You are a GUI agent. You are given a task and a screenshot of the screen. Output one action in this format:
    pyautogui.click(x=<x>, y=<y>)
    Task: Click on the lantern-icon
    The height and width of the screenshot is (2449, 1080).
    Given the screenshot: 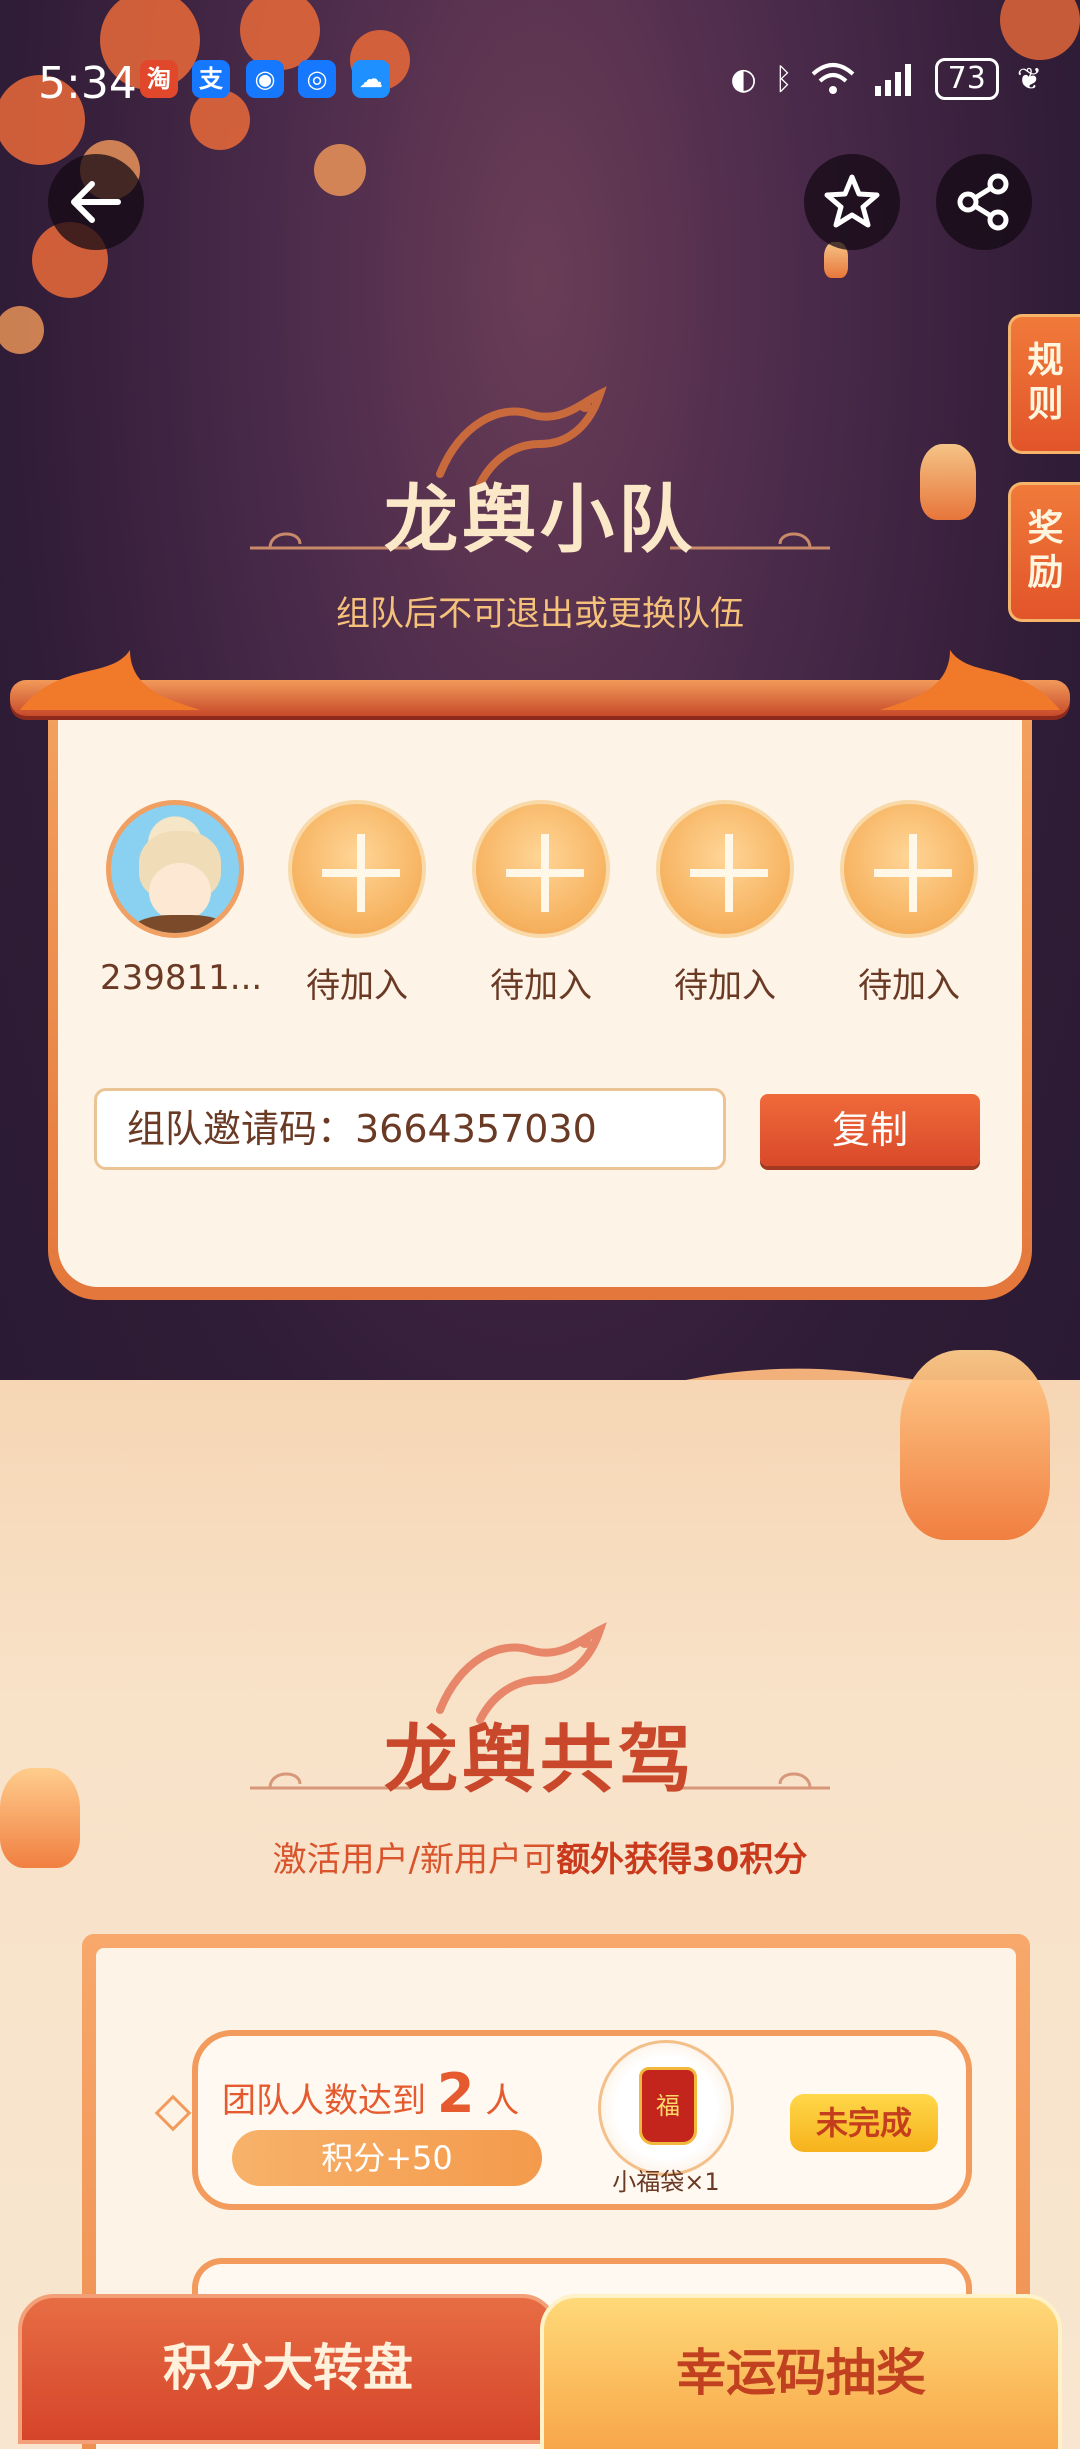 What is the action you would take?
    pyautogui.click(x=975, y=1445)
    